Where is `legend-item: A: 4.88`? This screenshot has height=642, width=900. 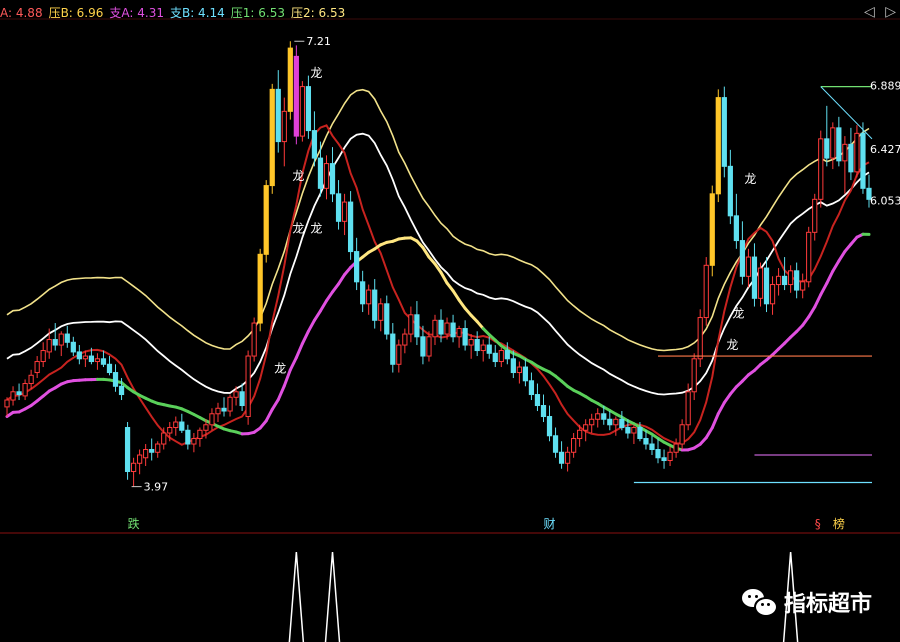 legend-item: A: 4.88 is located at coordinates (21, 13).